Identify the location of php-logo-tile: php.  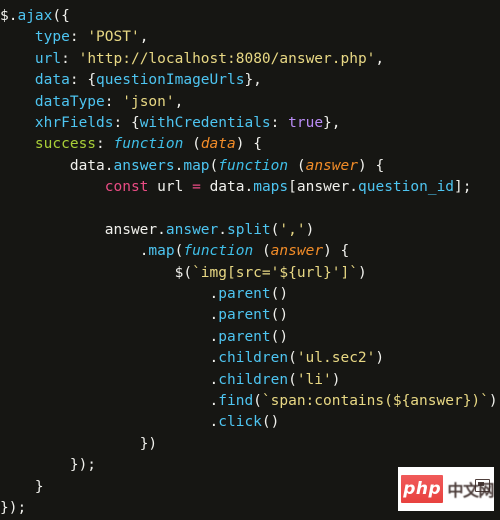
(422, 489).